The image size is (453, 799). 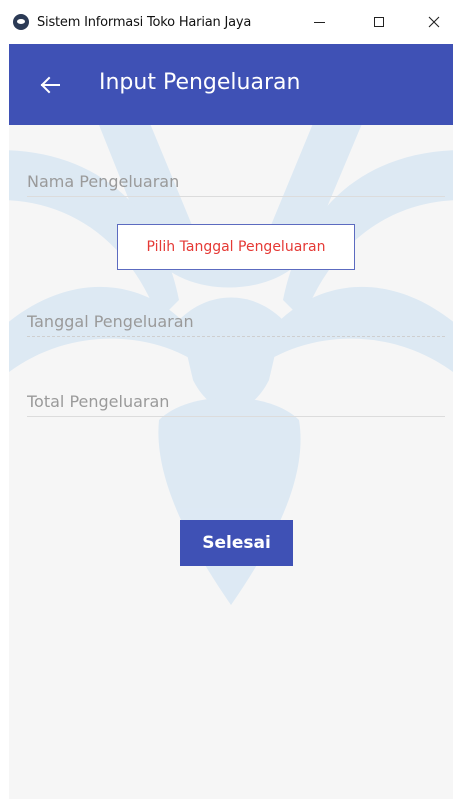 I want to click on nama-pengeluaran-field, so click(x=236, y=181).